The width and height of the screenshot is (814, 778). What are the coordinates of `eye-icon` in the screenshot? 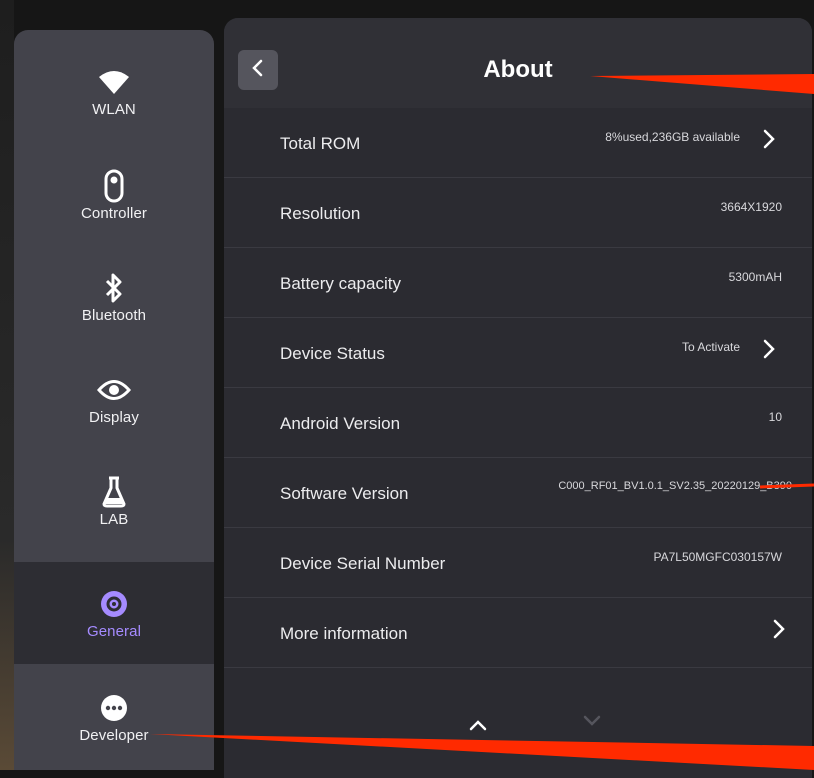 It's located at (114, 390).